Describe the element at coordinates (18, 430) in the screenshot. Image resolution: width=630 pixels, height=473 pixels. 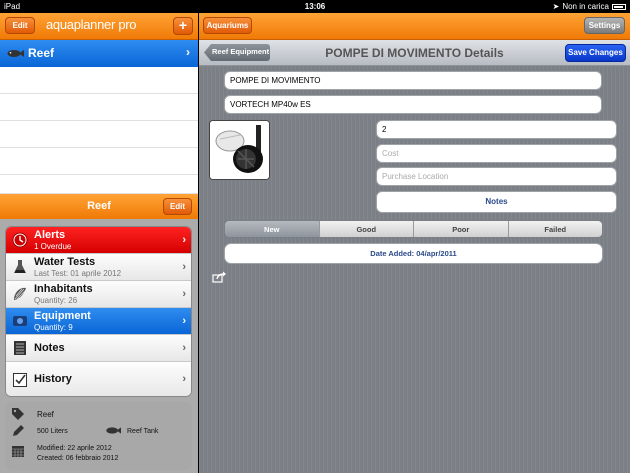
I see `pencil-icon` at that location.